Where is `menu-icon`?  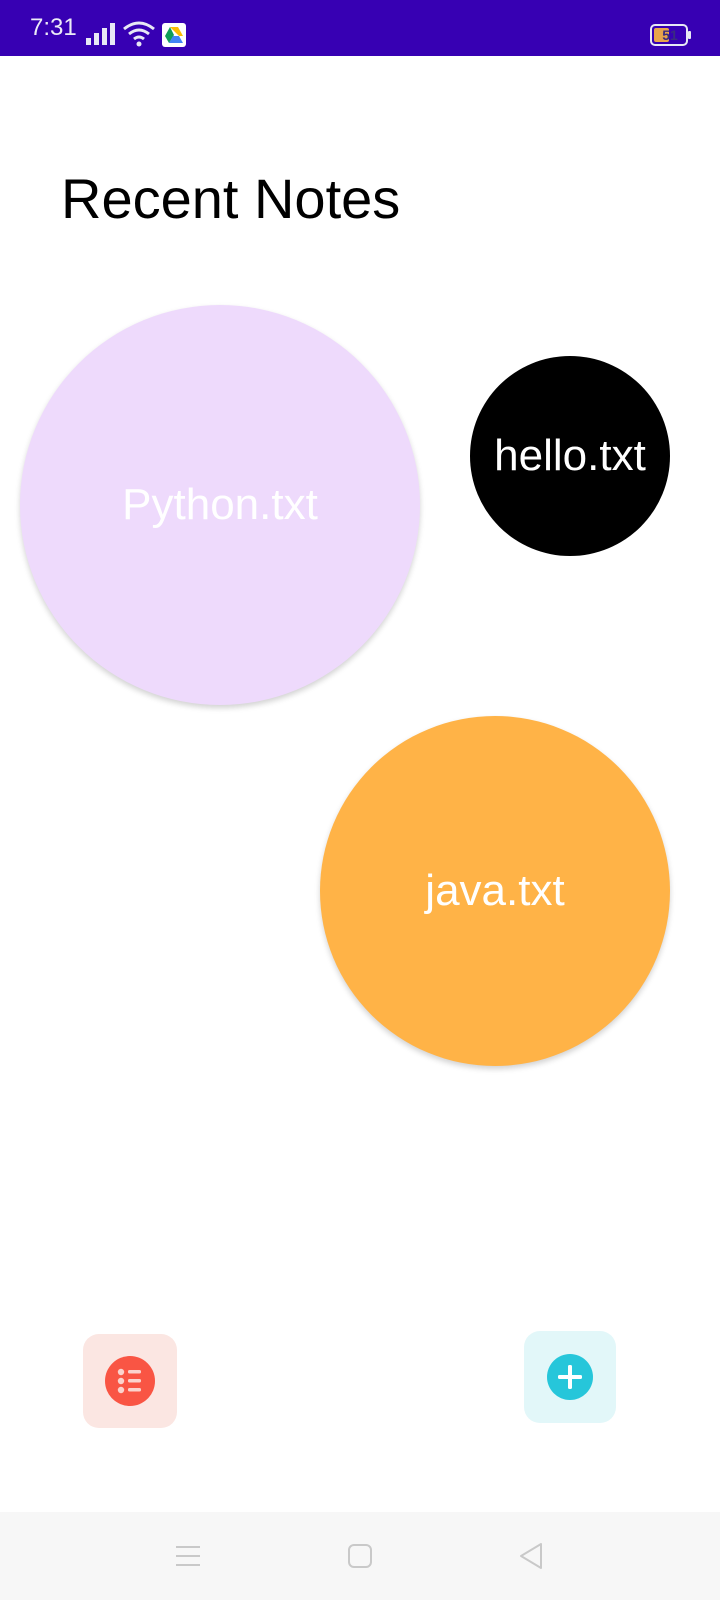 menu-icon is located at coordinates (188, 1556).